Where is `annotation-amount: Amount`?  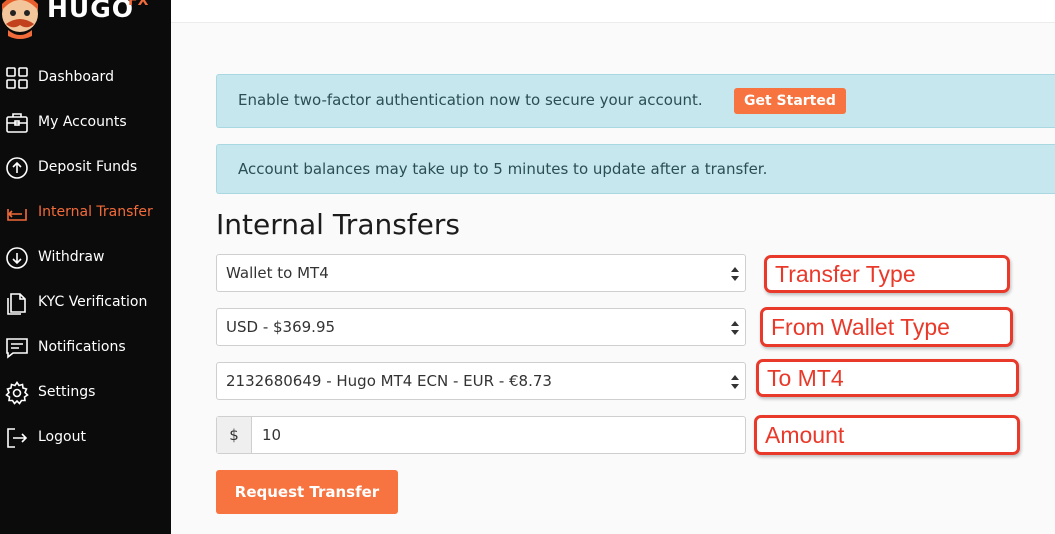 annotation-amount: Amount is located at coordinates (887, 435).